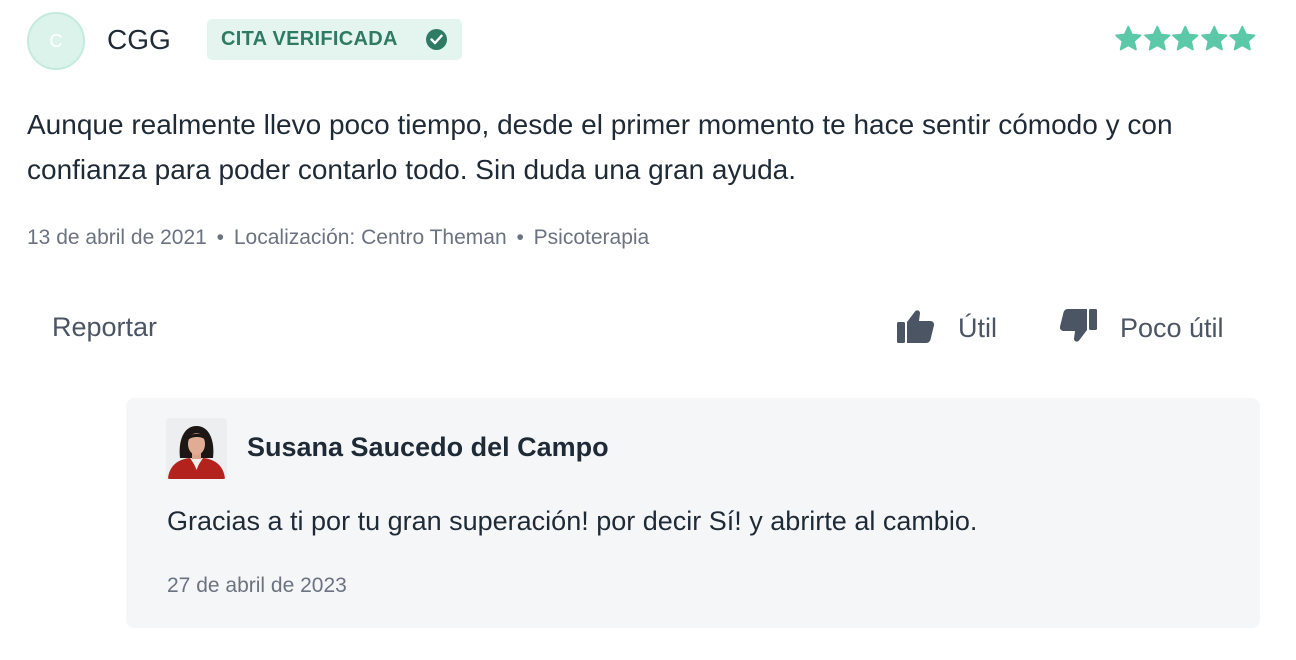 The image size is (1296, 660). I want to click on not-useful-button: Poco útil, so click(1141, 328).